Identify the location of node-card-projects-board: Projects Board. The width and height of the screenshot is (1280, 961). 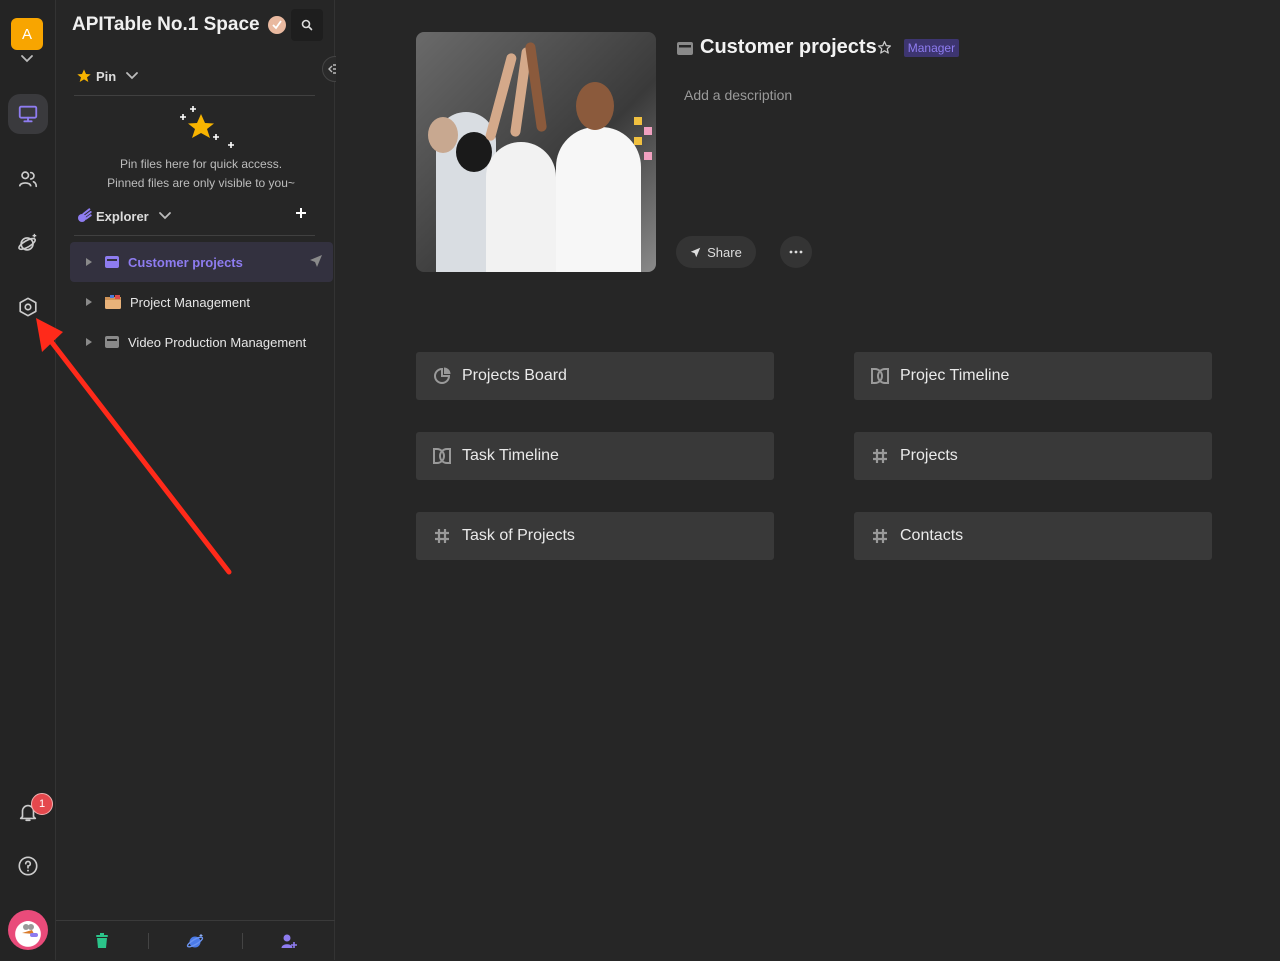
(595, 376).